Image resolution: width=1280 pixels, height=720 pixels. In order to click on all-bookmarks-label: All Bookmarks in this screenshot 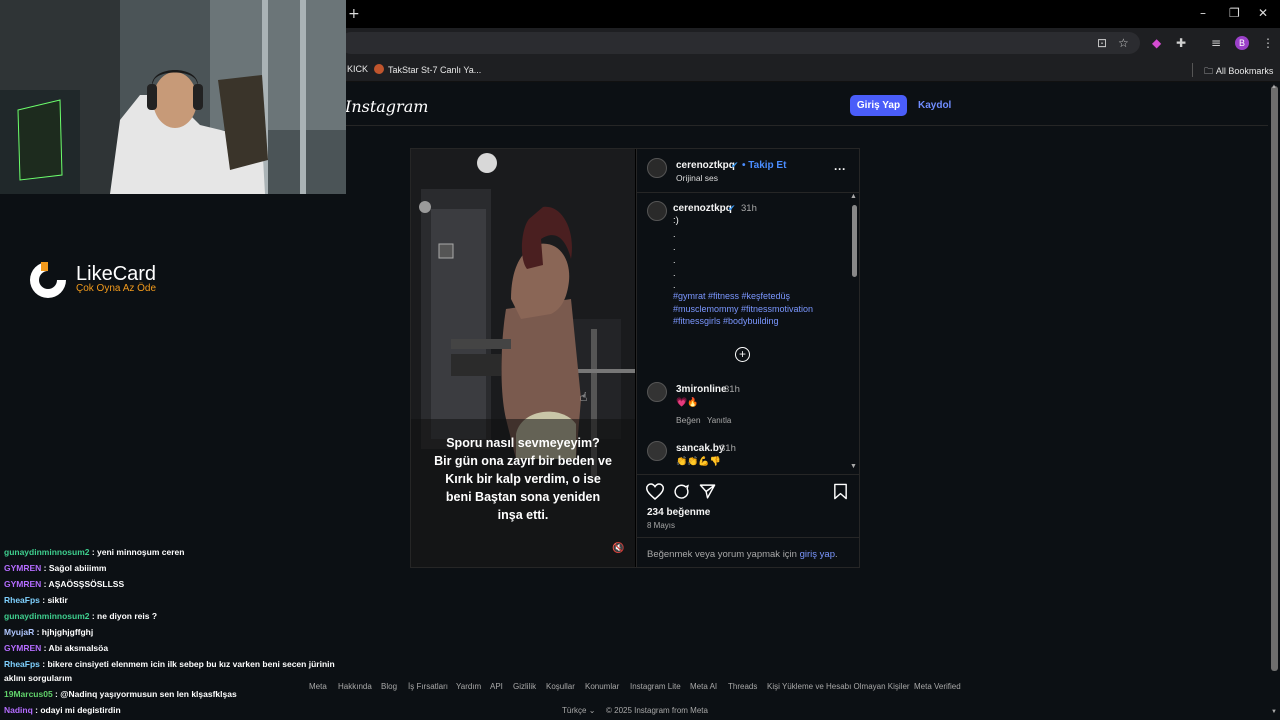, I will do `click(1244, 71)`.